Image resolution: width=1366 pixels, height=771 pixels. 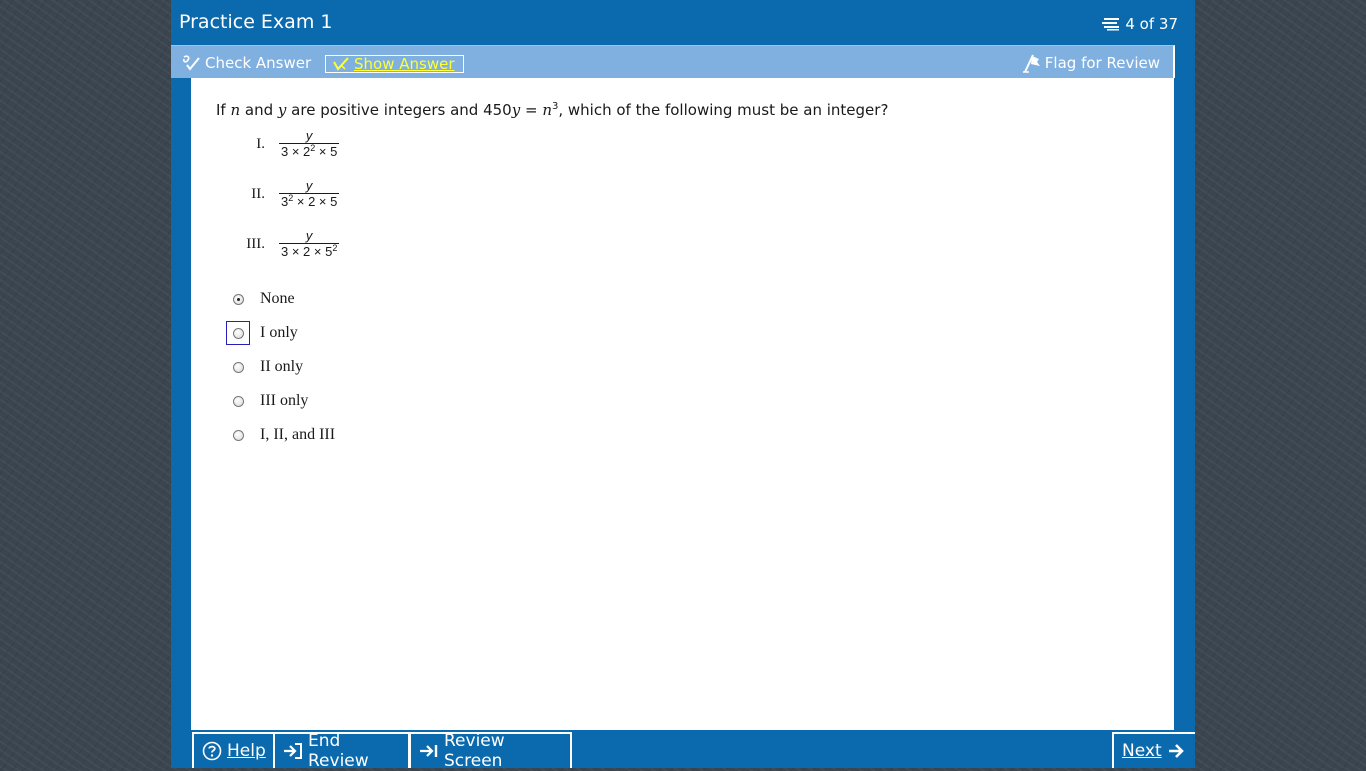 What do you see at coordinates (338, 751) in the screenshot?
I see `end-review-label: End Review` at bounding box center [338, 751].